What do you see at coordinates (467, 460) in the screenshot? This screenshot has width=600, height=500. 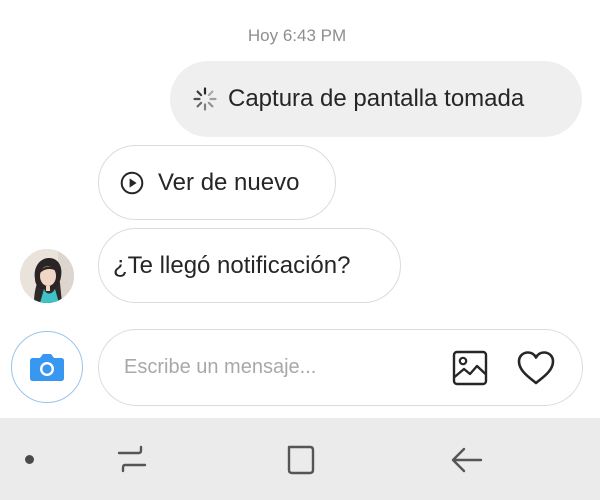 I see `back-icon` at bounding box center [467, 460].